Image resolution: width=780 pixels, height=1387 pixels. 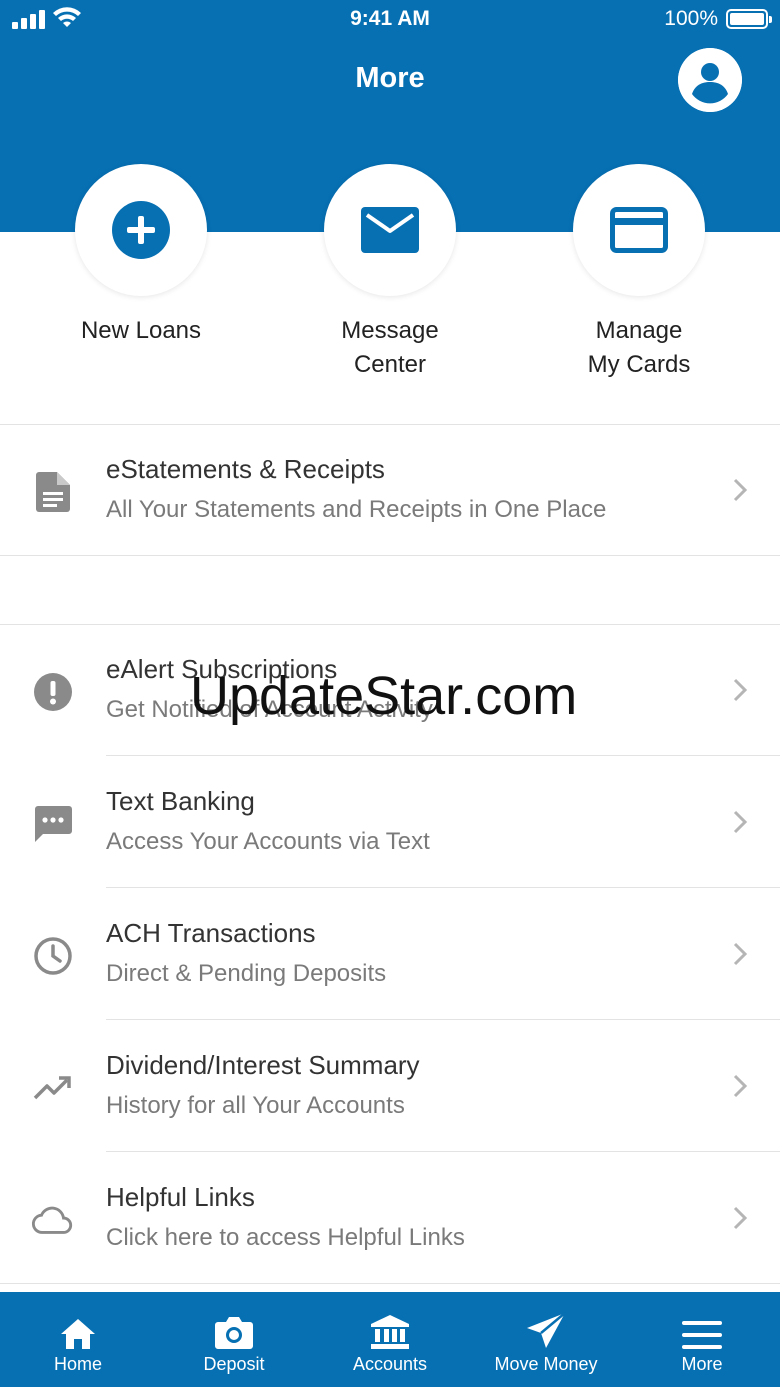 What do you see at coordinates (546, 1330) in the screenshot?
I see `send-icon` at bounding box center [546, 1330].